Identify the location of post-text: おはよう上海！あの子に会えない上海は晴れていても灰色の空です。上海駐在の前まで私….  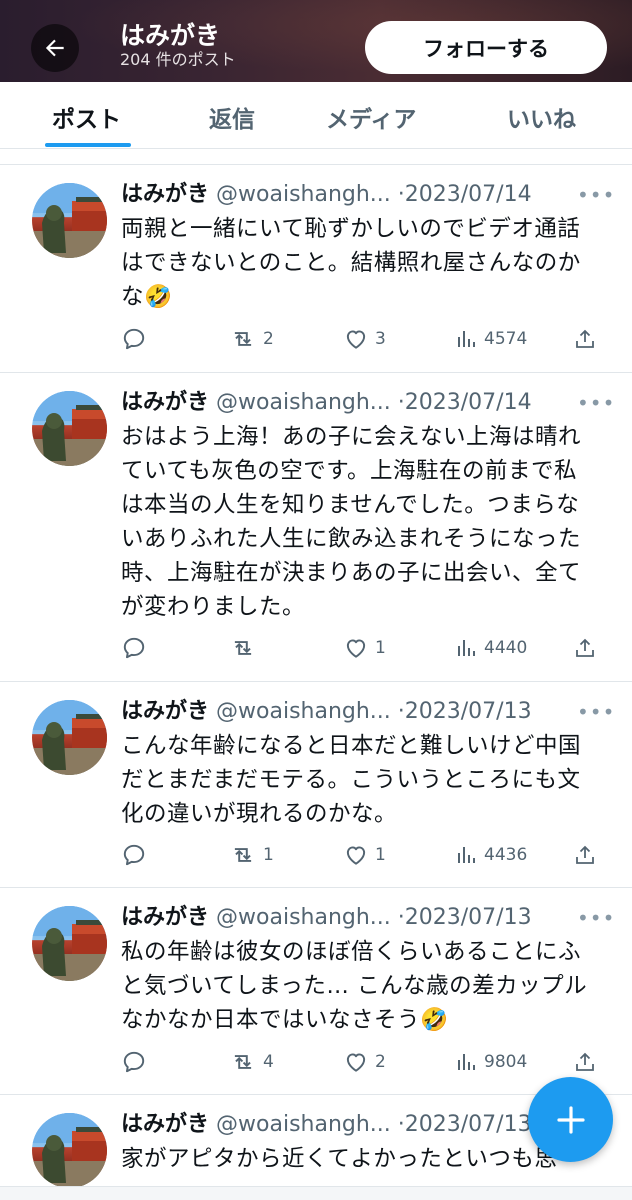
(351, 522).